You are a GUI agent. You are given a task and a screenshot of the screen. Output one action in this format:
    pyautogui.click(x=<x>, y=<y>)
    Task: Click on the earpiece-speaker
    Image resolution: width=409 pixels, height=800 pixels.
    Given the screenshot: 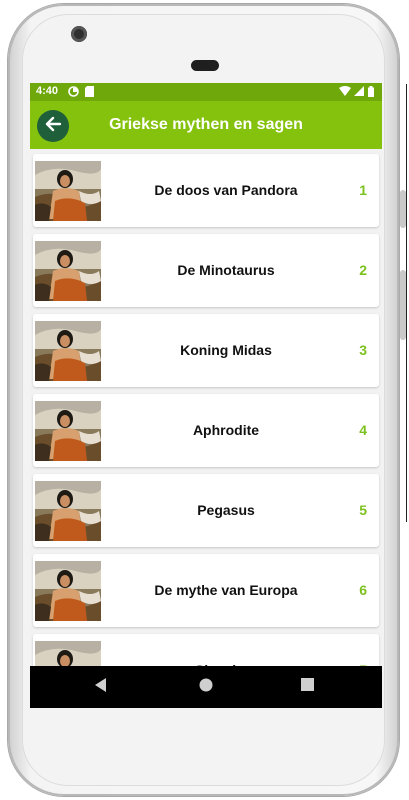 What is the action you would take?
    pyautogui.click(x=205, y=65)
    